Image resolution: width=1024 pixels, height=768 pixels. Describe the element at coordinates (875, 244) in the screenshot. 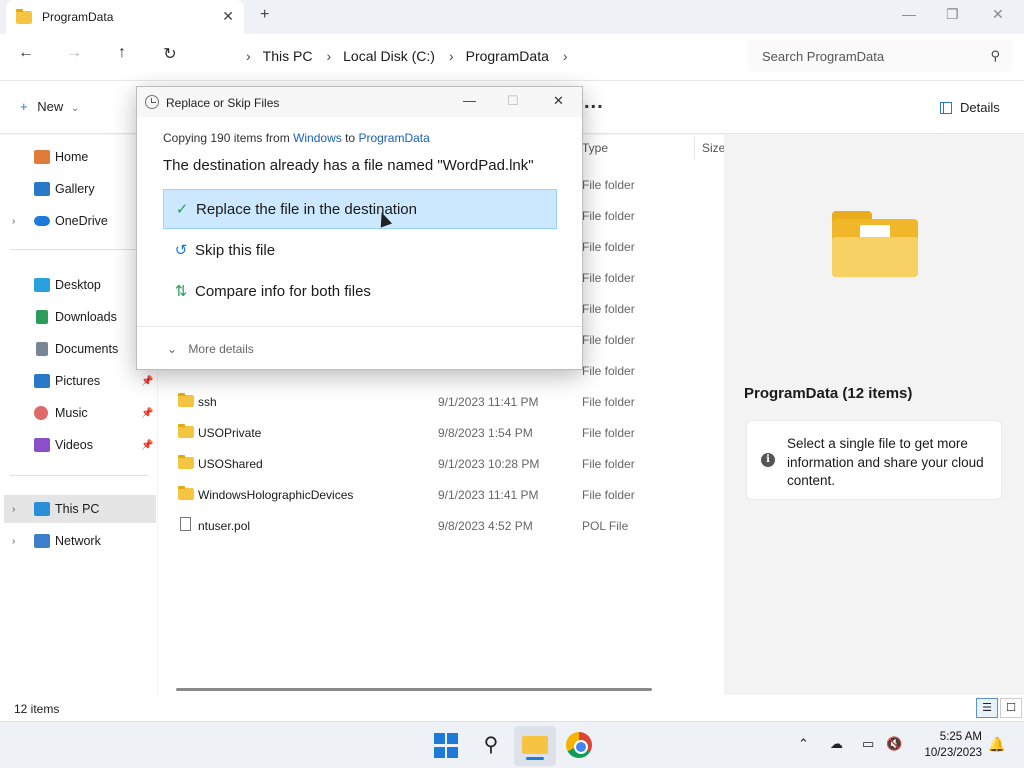

I see `folder-preview-icon` at that location.